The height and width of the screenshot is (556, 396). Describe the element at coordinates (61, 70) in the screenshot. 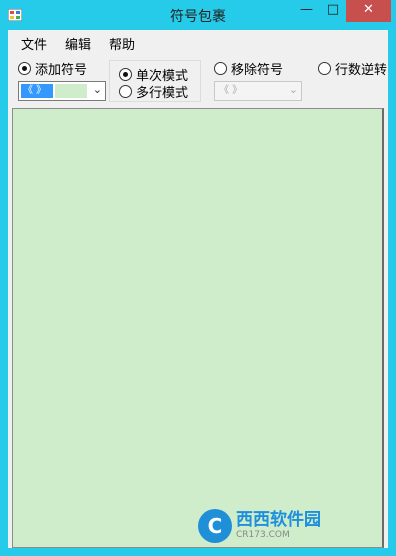

I see `add-symbol-label: 添加符号` at that location.